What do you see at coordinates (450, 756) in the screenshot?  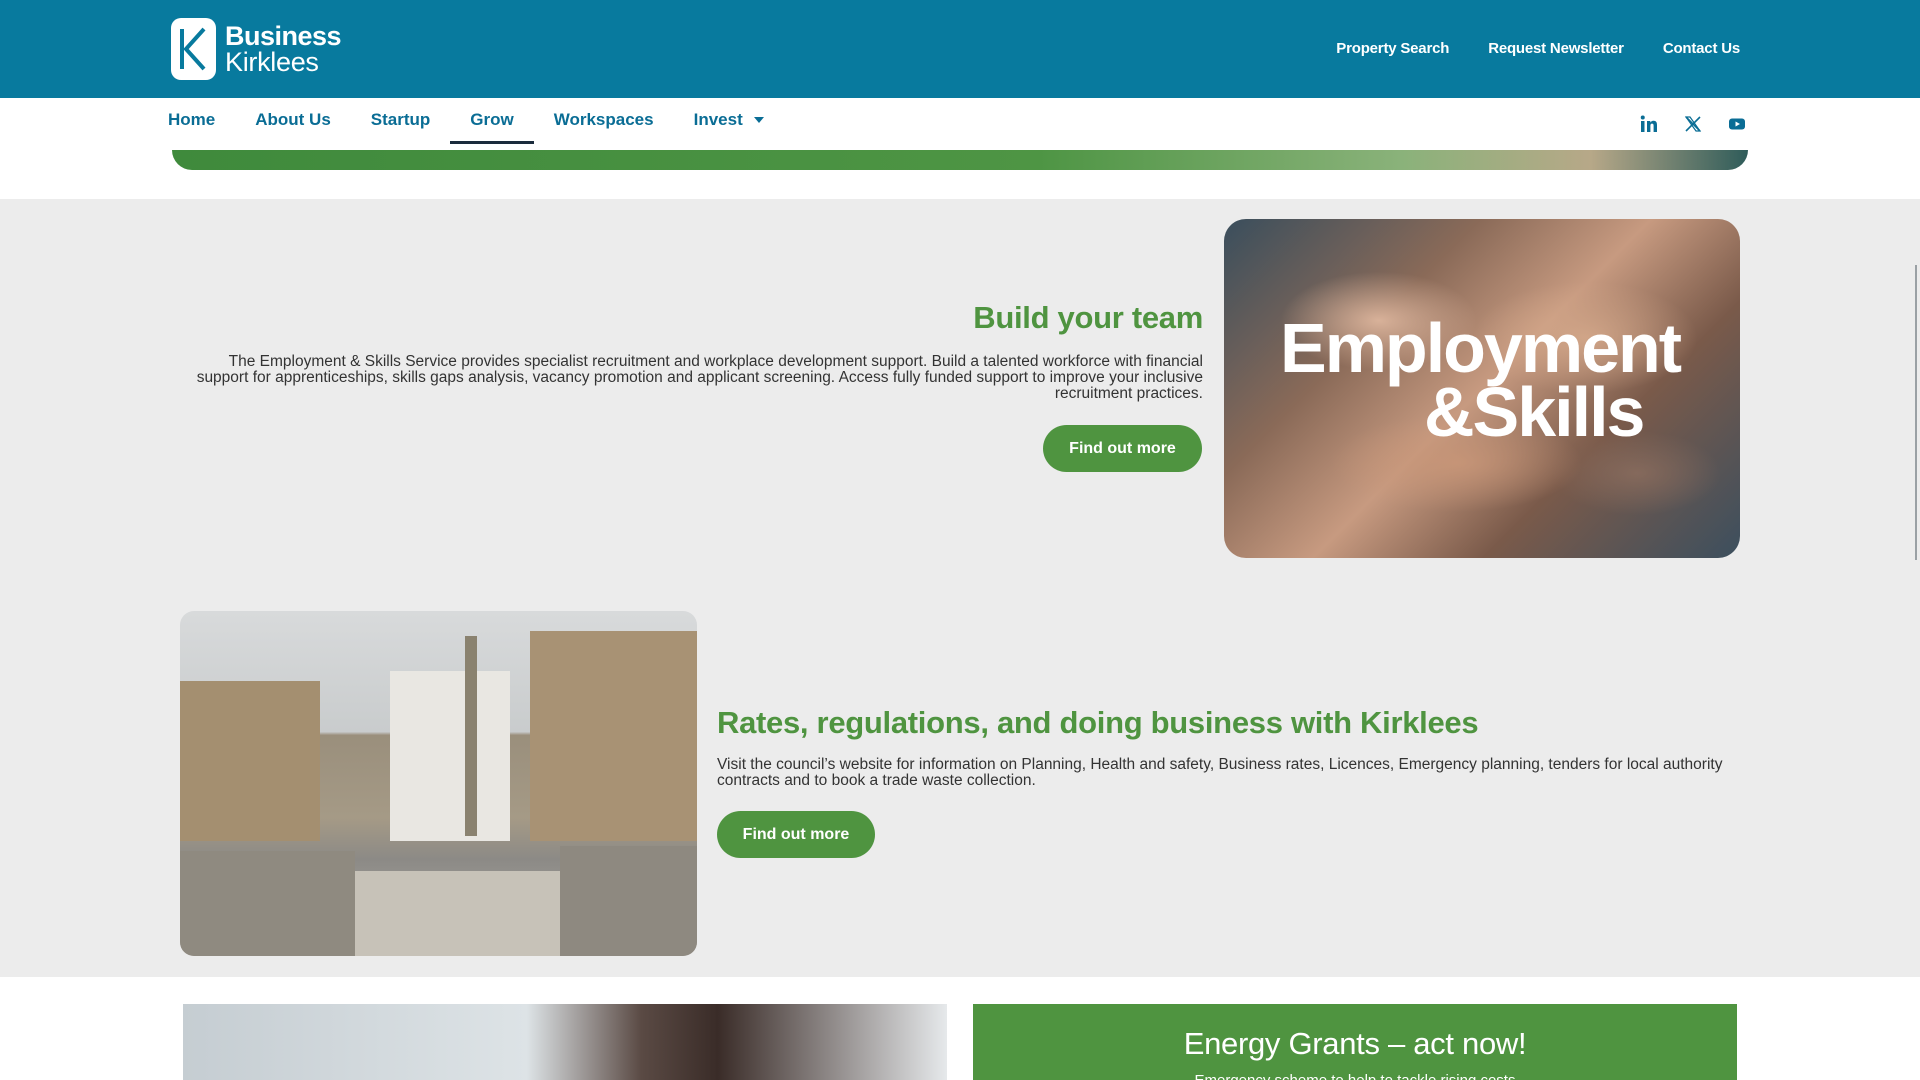 I see `building-centre` at bounding box center [450, 756].